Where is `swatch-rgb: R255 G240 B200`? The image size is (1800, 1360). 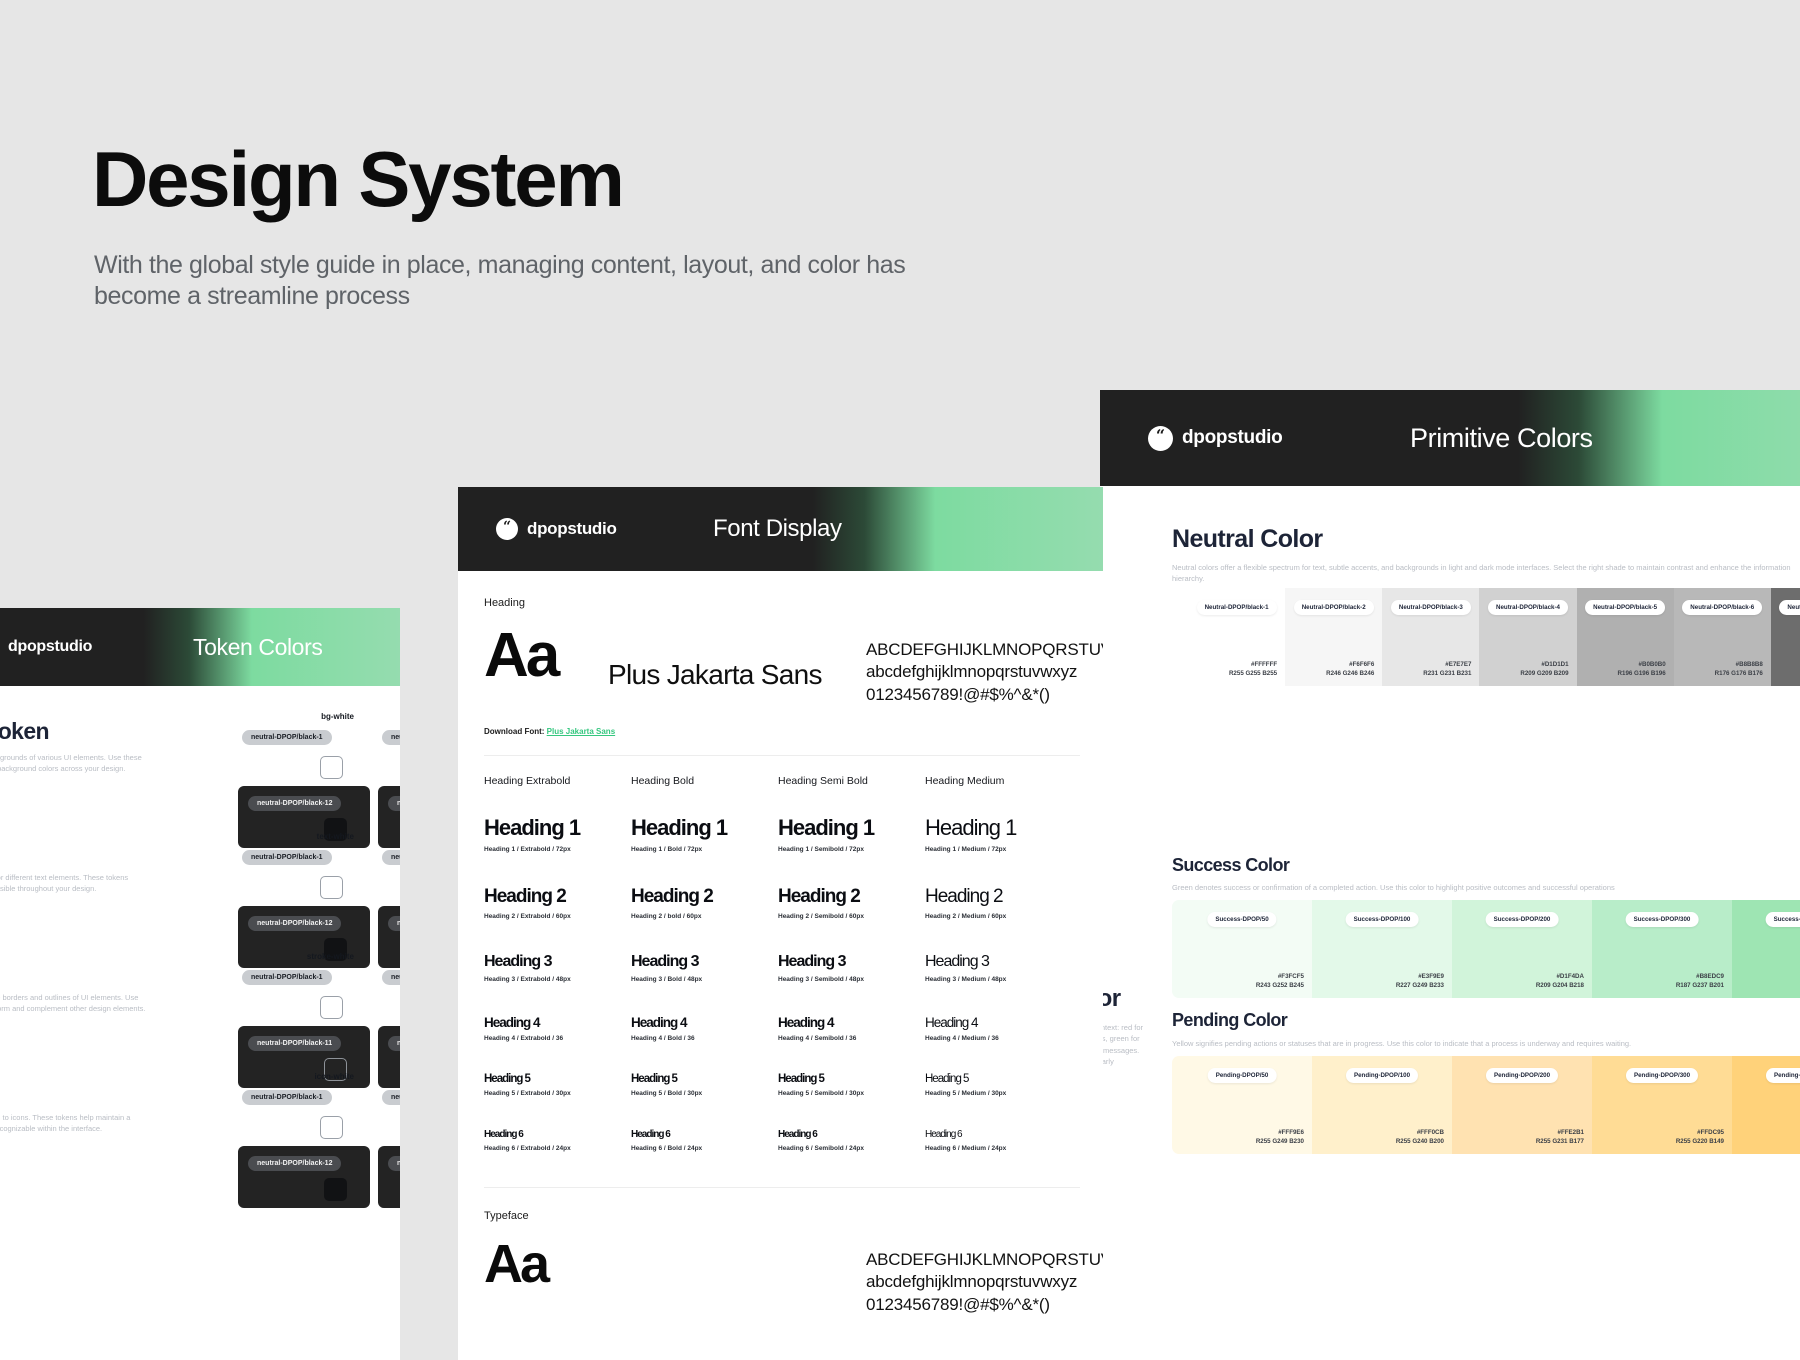 swatch-rgb: R255 G240 B200 is located at coordinates (1419, 1142).